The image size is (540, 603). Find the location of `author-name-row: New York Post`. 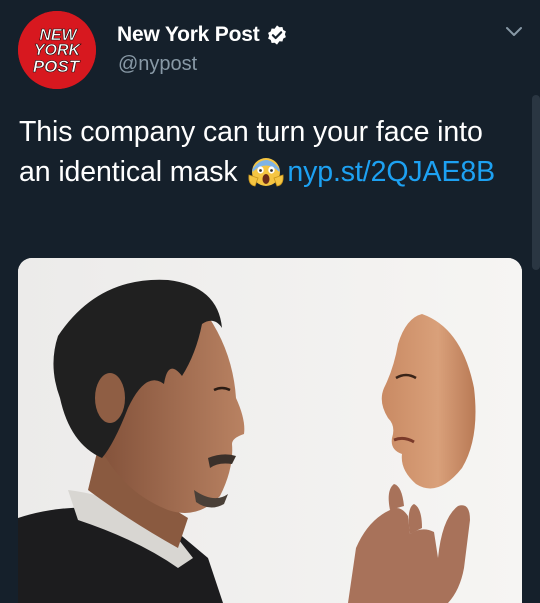

author-name-row: New York Post is located at coordinates (202, 35).